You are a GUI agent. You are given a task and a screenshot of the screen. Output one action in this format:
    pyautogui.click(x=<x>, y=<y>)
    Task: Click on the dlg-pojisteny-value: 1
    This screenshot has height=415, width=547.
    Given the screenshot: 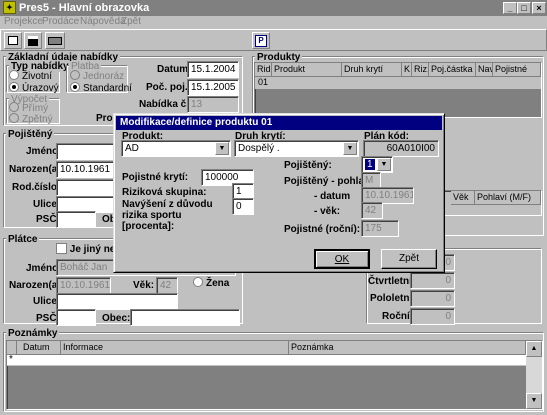 What is the action you would take?
    pyautogui.click(x=370, y=164)
    